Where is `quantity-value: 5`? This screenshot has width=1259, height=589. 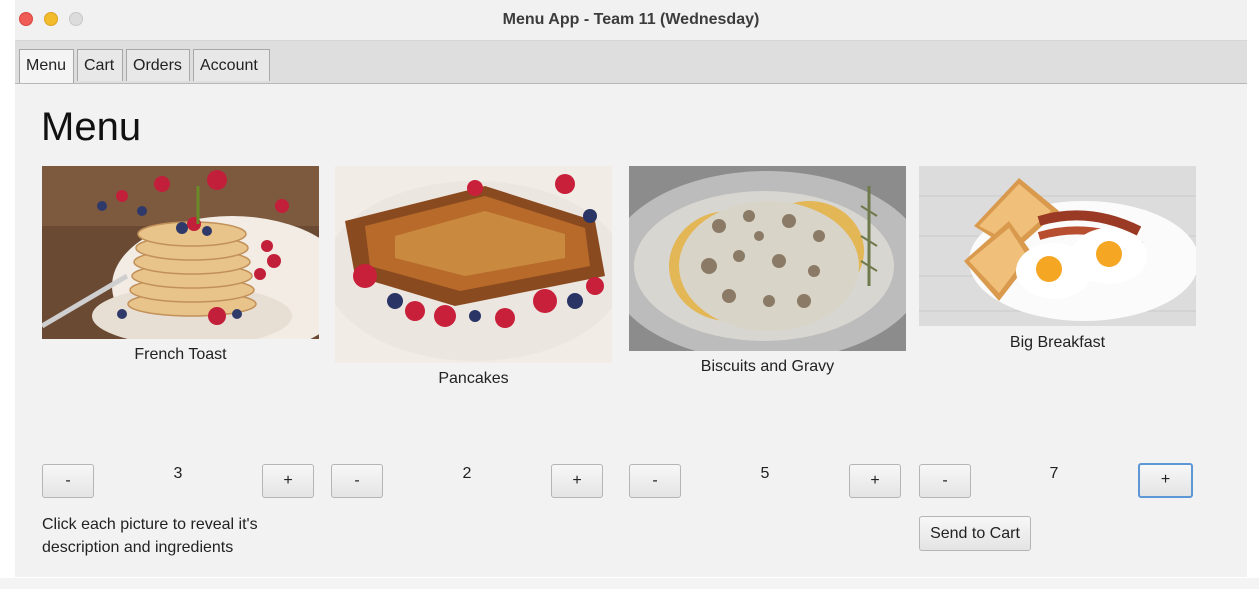 quantity-value: 5 is located at coordinates (765, 473).